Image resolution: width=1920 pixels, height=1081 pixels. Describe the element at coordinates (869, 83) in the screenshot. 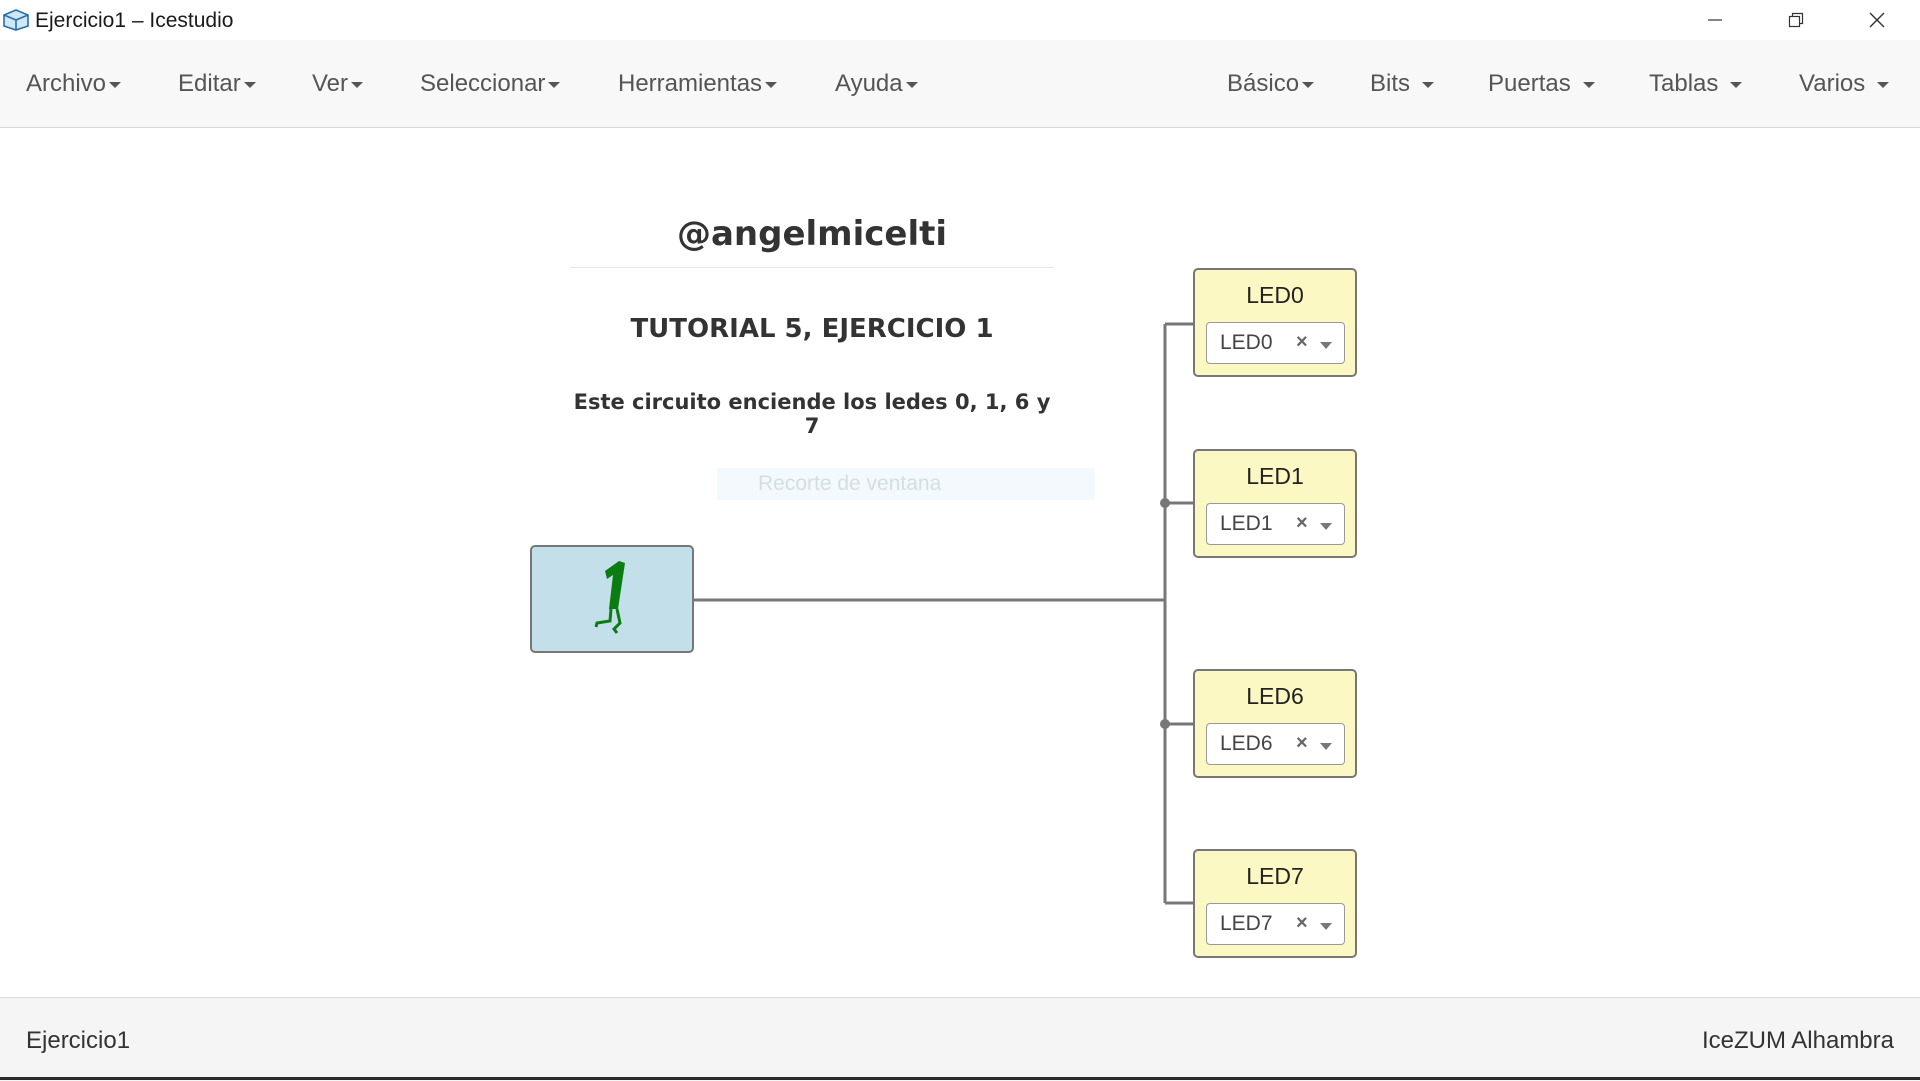

I see `menu-ayuda-label: Ayuda` at that location.